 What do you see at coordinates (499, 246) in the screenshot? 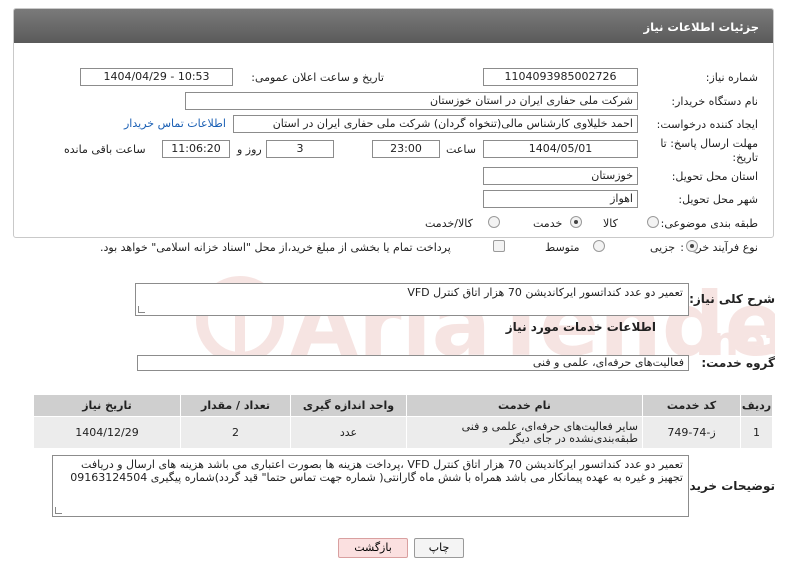
I see `treasury-docs-checkbox` at bounding box center [499, 246].